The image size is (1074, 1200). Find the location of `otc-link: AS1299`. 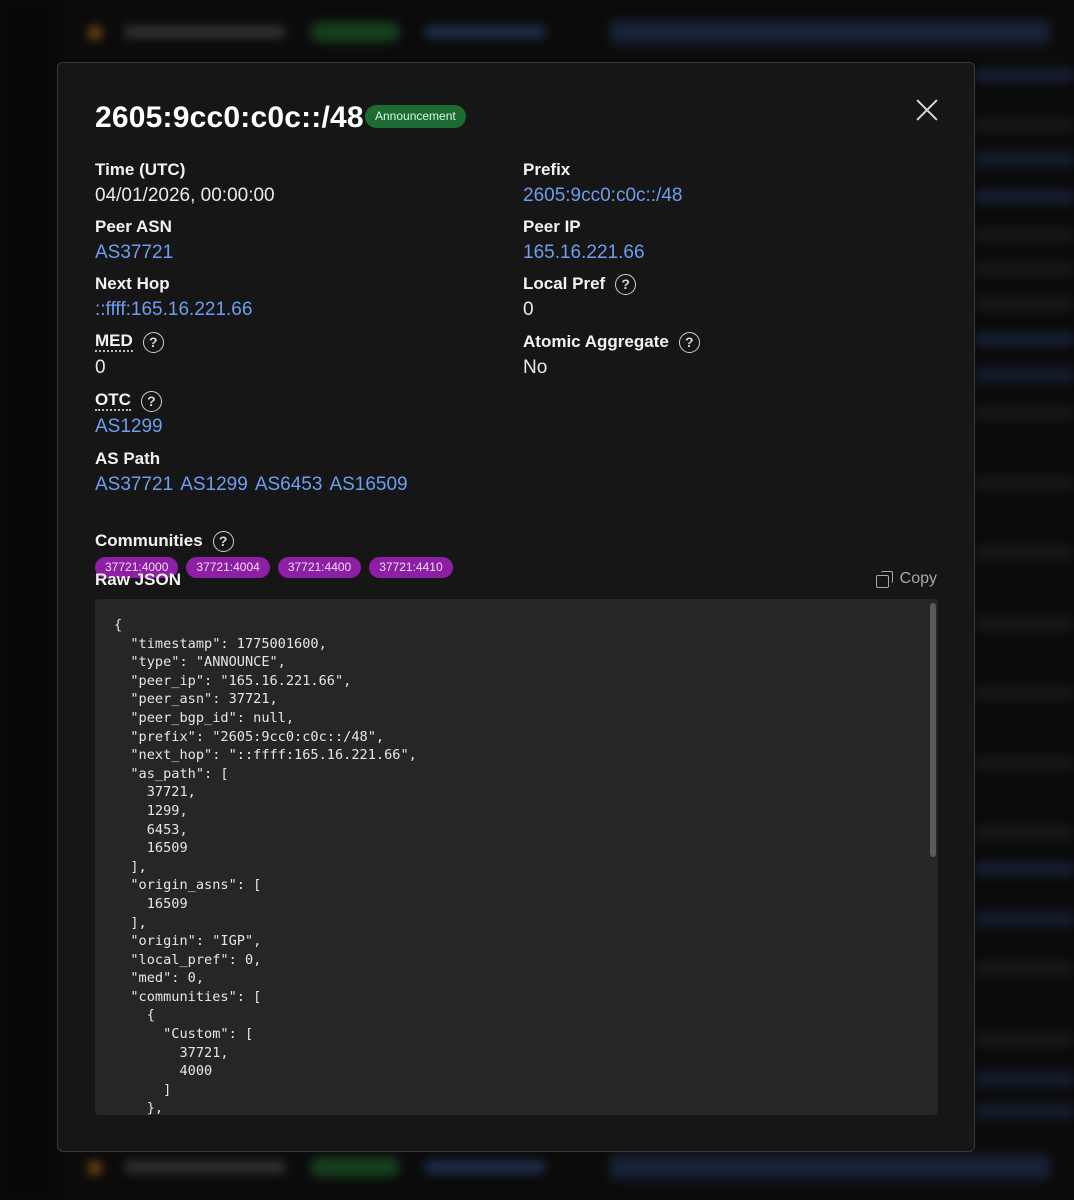

otc-link: AS1299 is located at coordinates (129, 427).